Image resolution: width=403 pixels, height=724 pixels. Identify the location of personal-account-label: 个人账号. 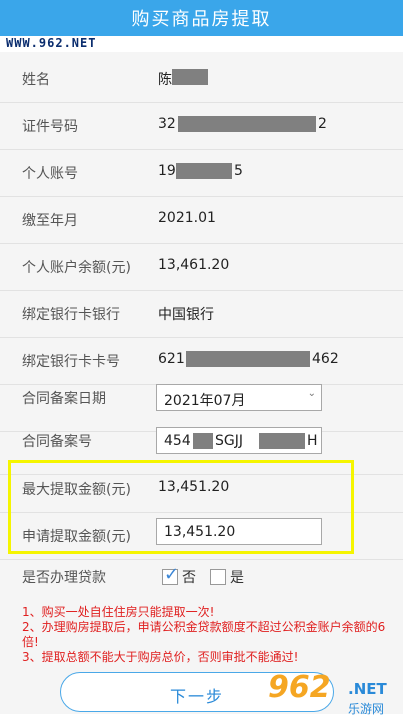
(50, 174).